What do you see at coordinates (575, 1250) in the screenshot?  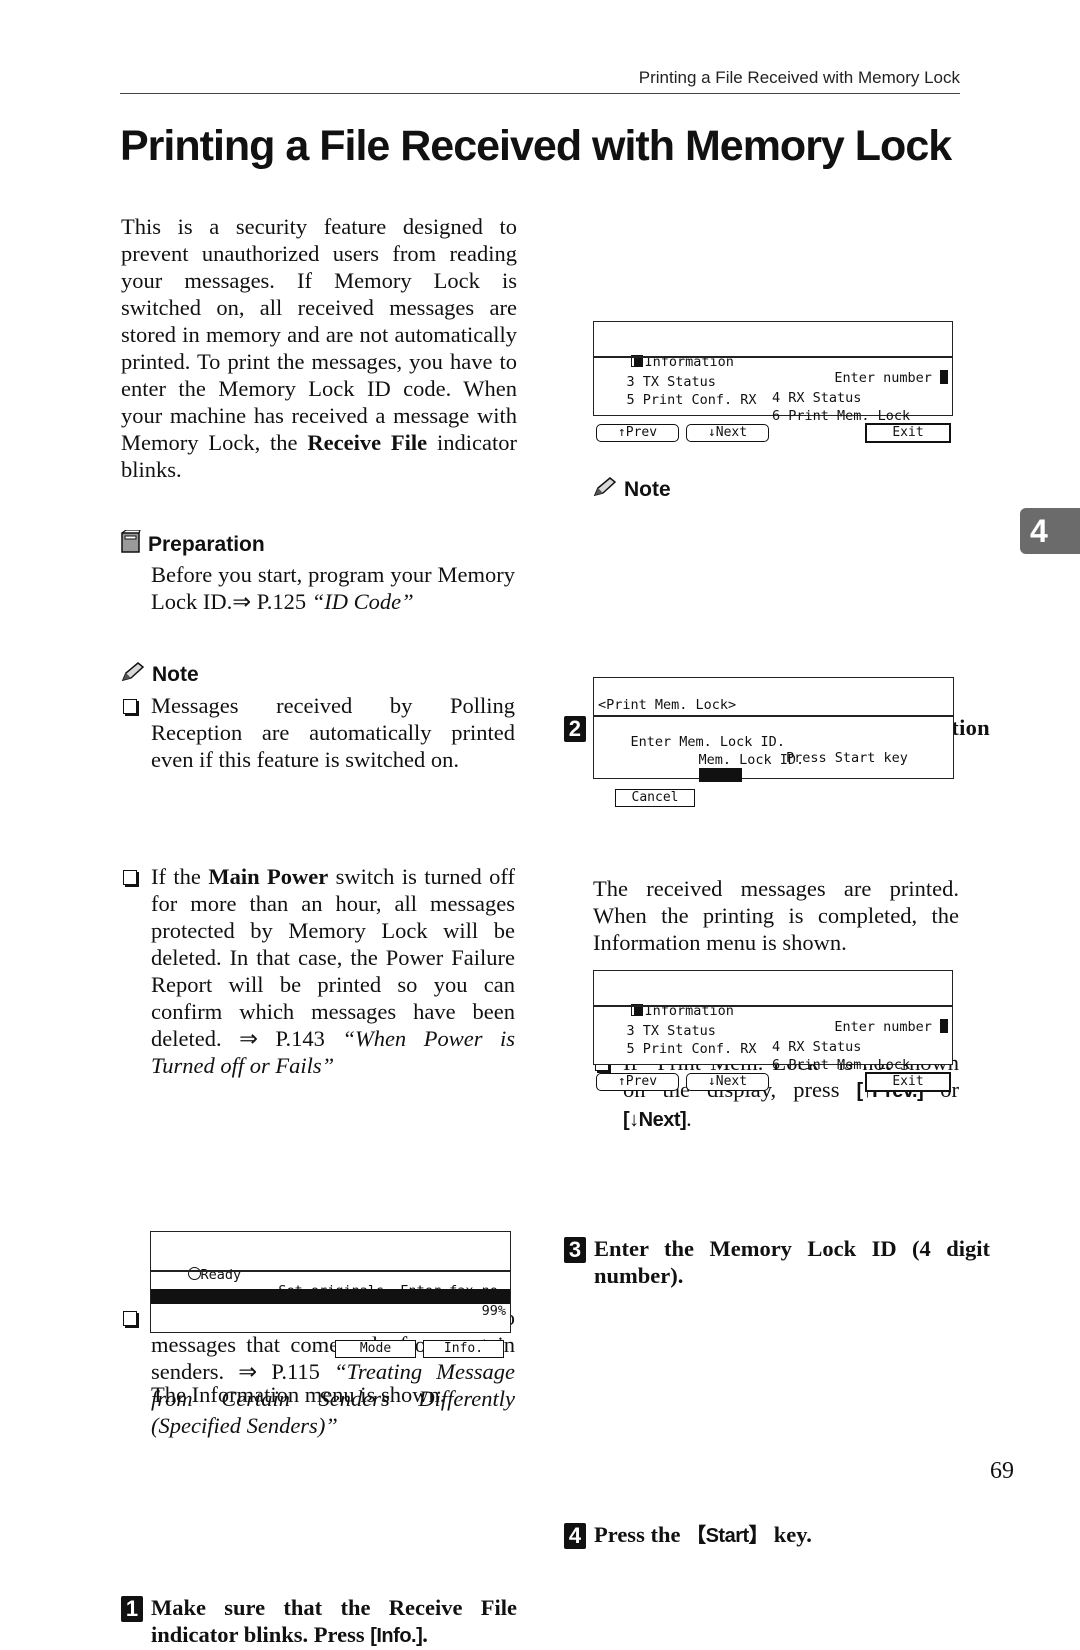 I see `step-number-badge: 3` at bounding box center [575, 1250].